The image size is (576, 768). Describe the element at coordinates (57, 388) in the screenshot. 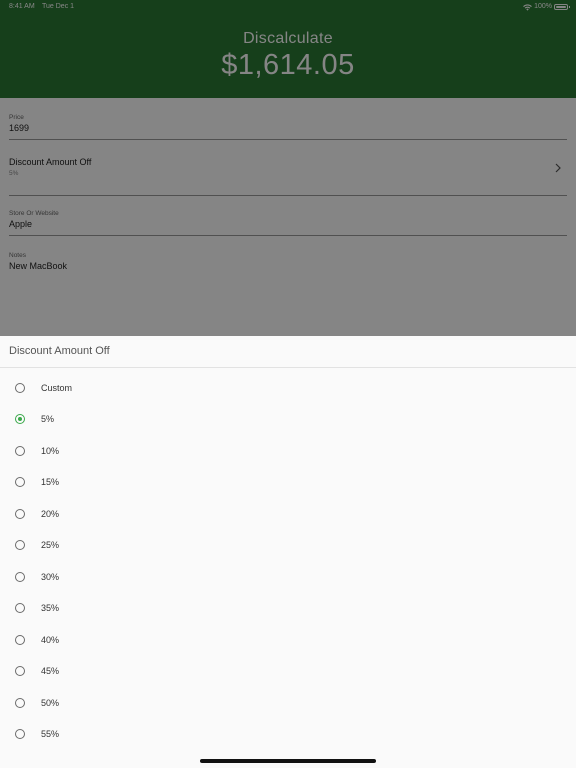

I see `option-label: Custom` at that location.